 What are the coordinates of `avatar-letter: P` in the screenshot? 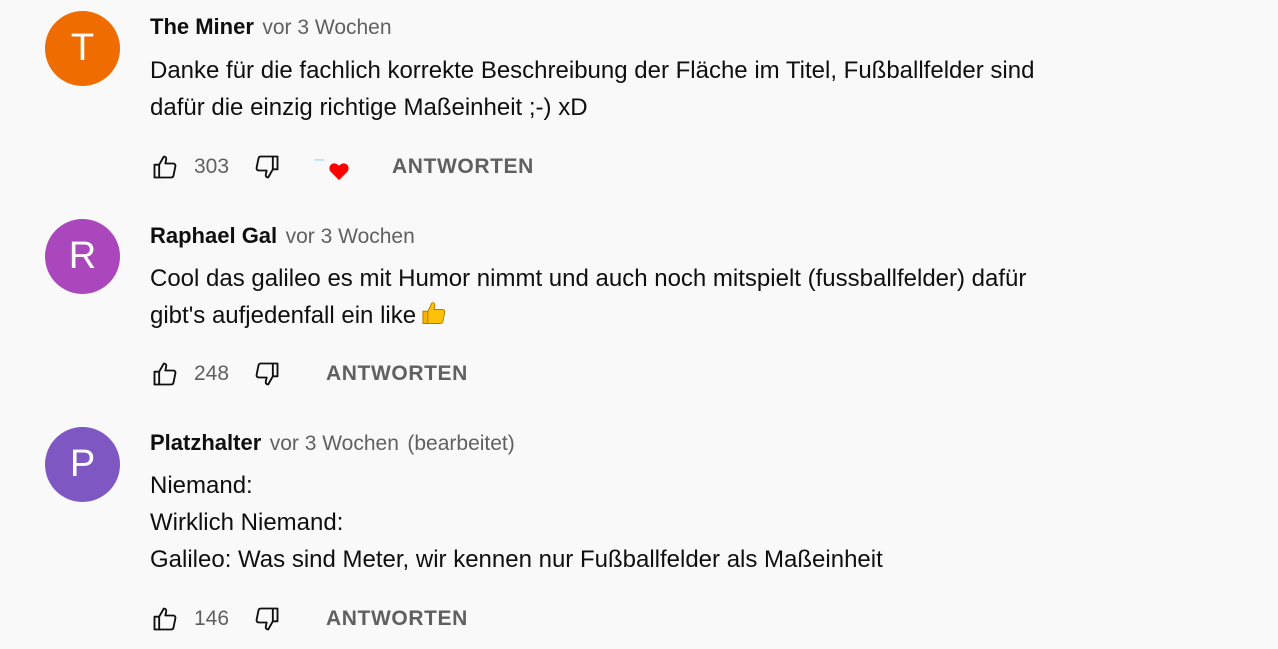 It's located at (82, 464).